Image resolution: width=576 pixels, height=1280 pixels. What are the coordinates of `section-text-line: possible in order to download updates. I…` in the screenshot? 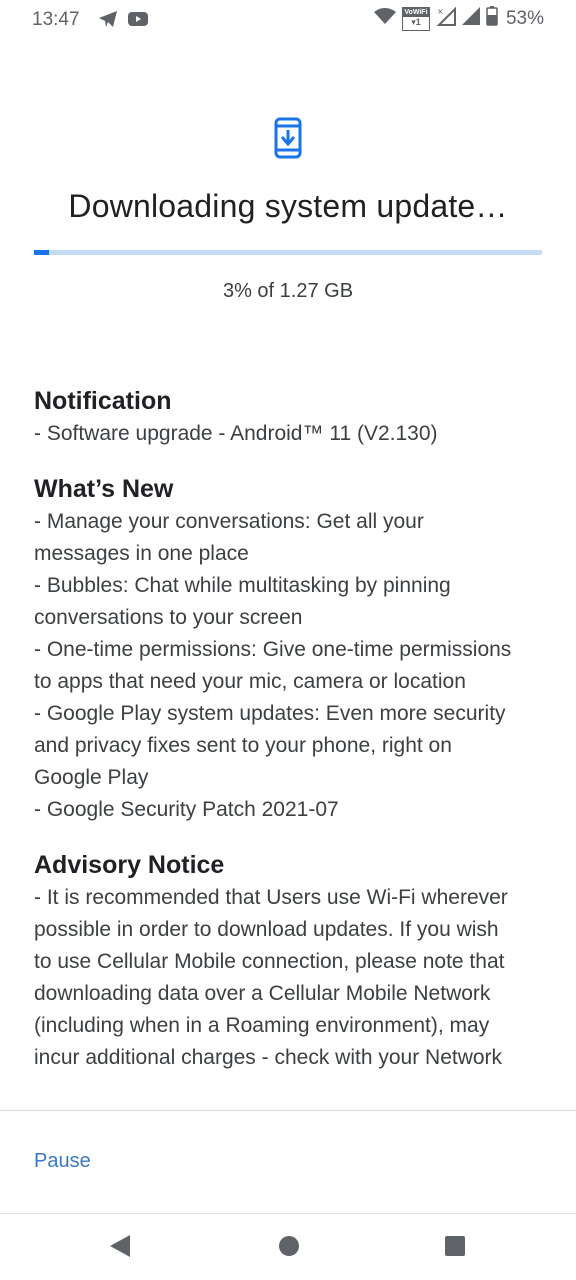 It's located at (266, 929).